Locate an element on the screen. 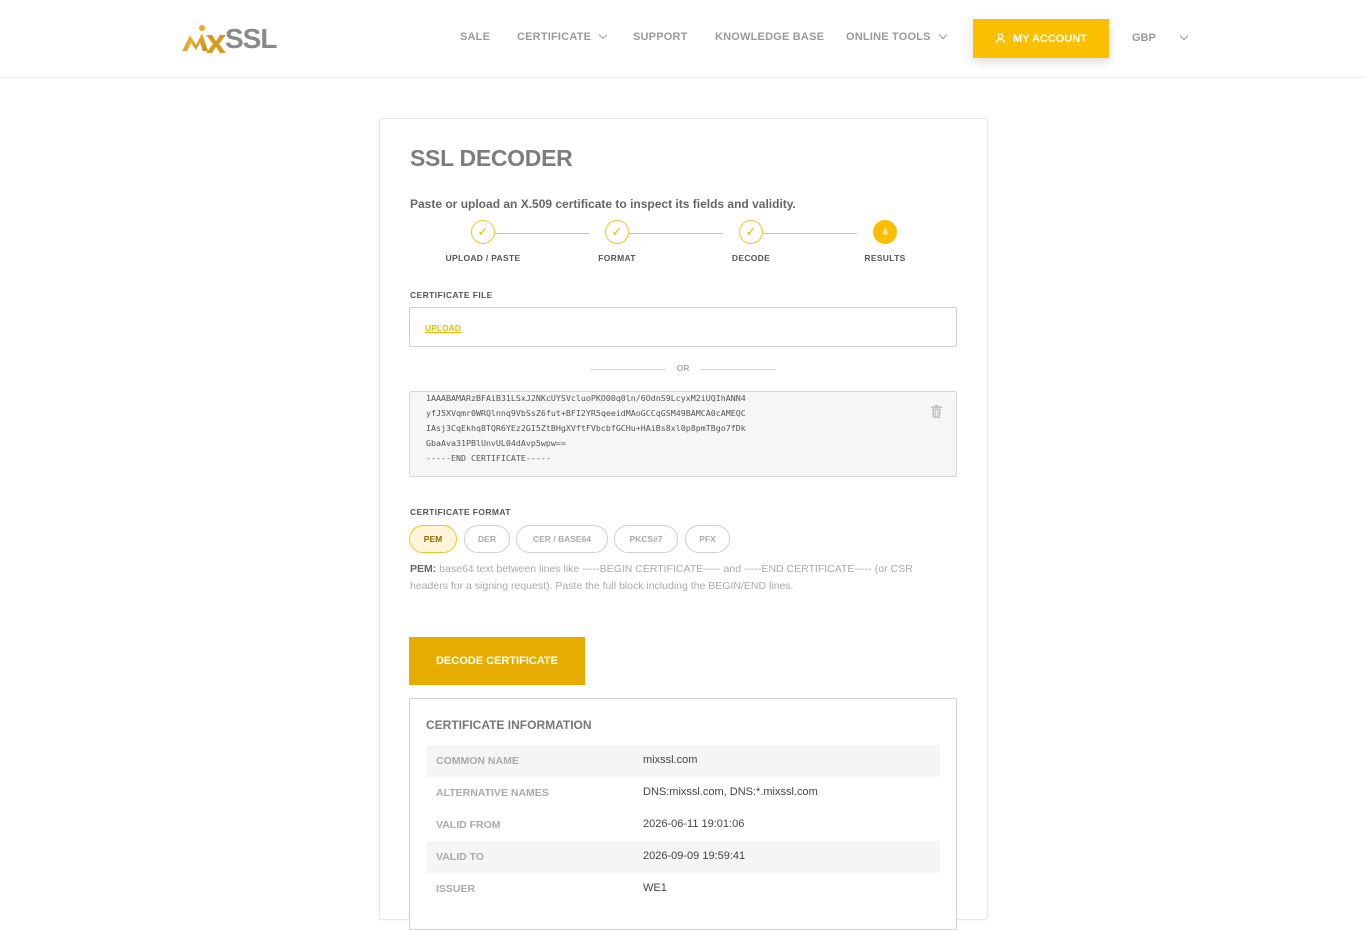 This screenshot has height=930, width=1366. table-row: COMMON NAME mixssl.com is located at coordinates (683, 761).